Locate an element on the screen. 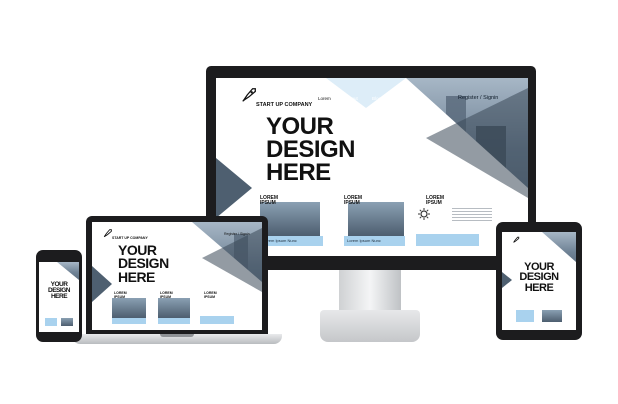 Image resolution: width=618 pixels, height=404 pixels. phone-screen: YOUR DESIGN HERE is located at coordinates (59, 297).